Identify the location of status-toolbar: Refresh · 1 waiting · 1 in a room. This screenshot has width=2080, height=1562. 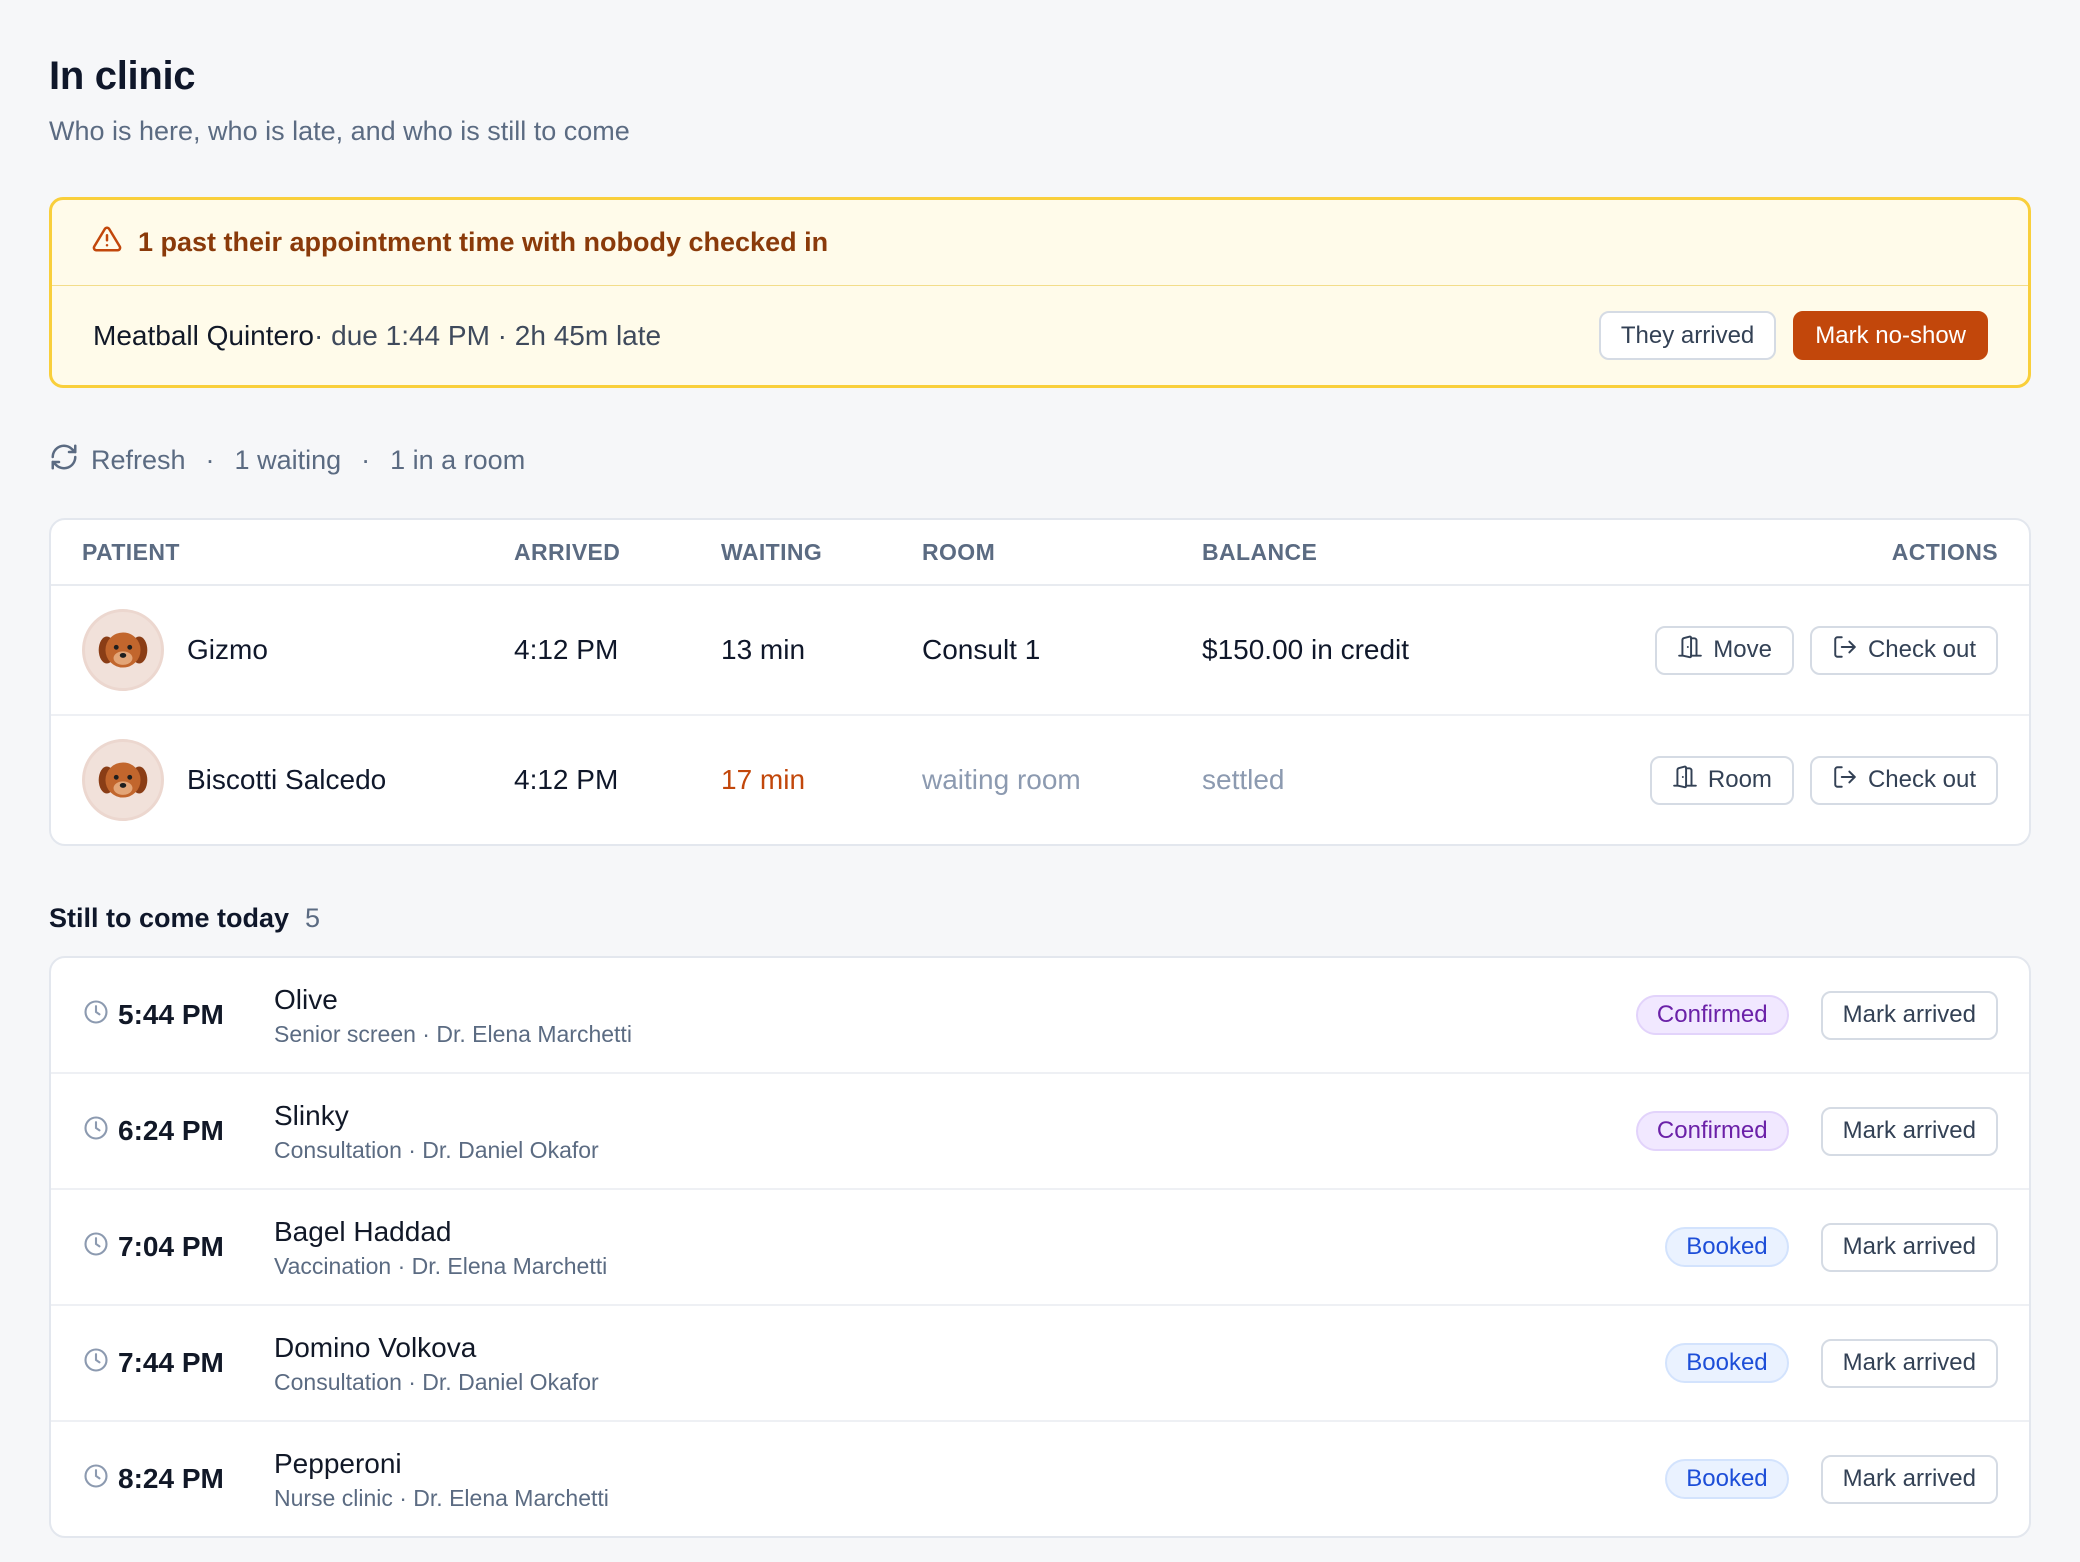
(1040, 460).